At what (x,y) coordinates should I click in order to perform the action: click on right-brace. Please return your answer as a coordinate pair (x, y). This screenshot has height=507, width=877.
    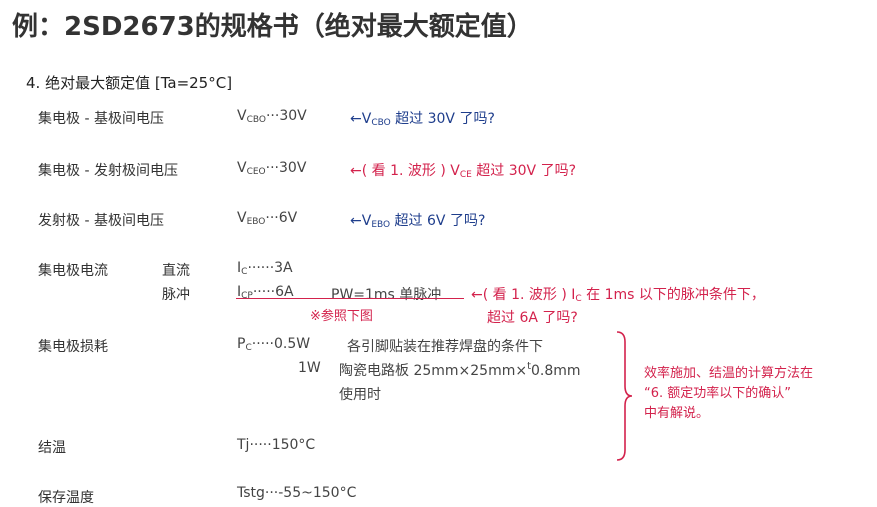
    Looking at the image, I should click on (624, 396).